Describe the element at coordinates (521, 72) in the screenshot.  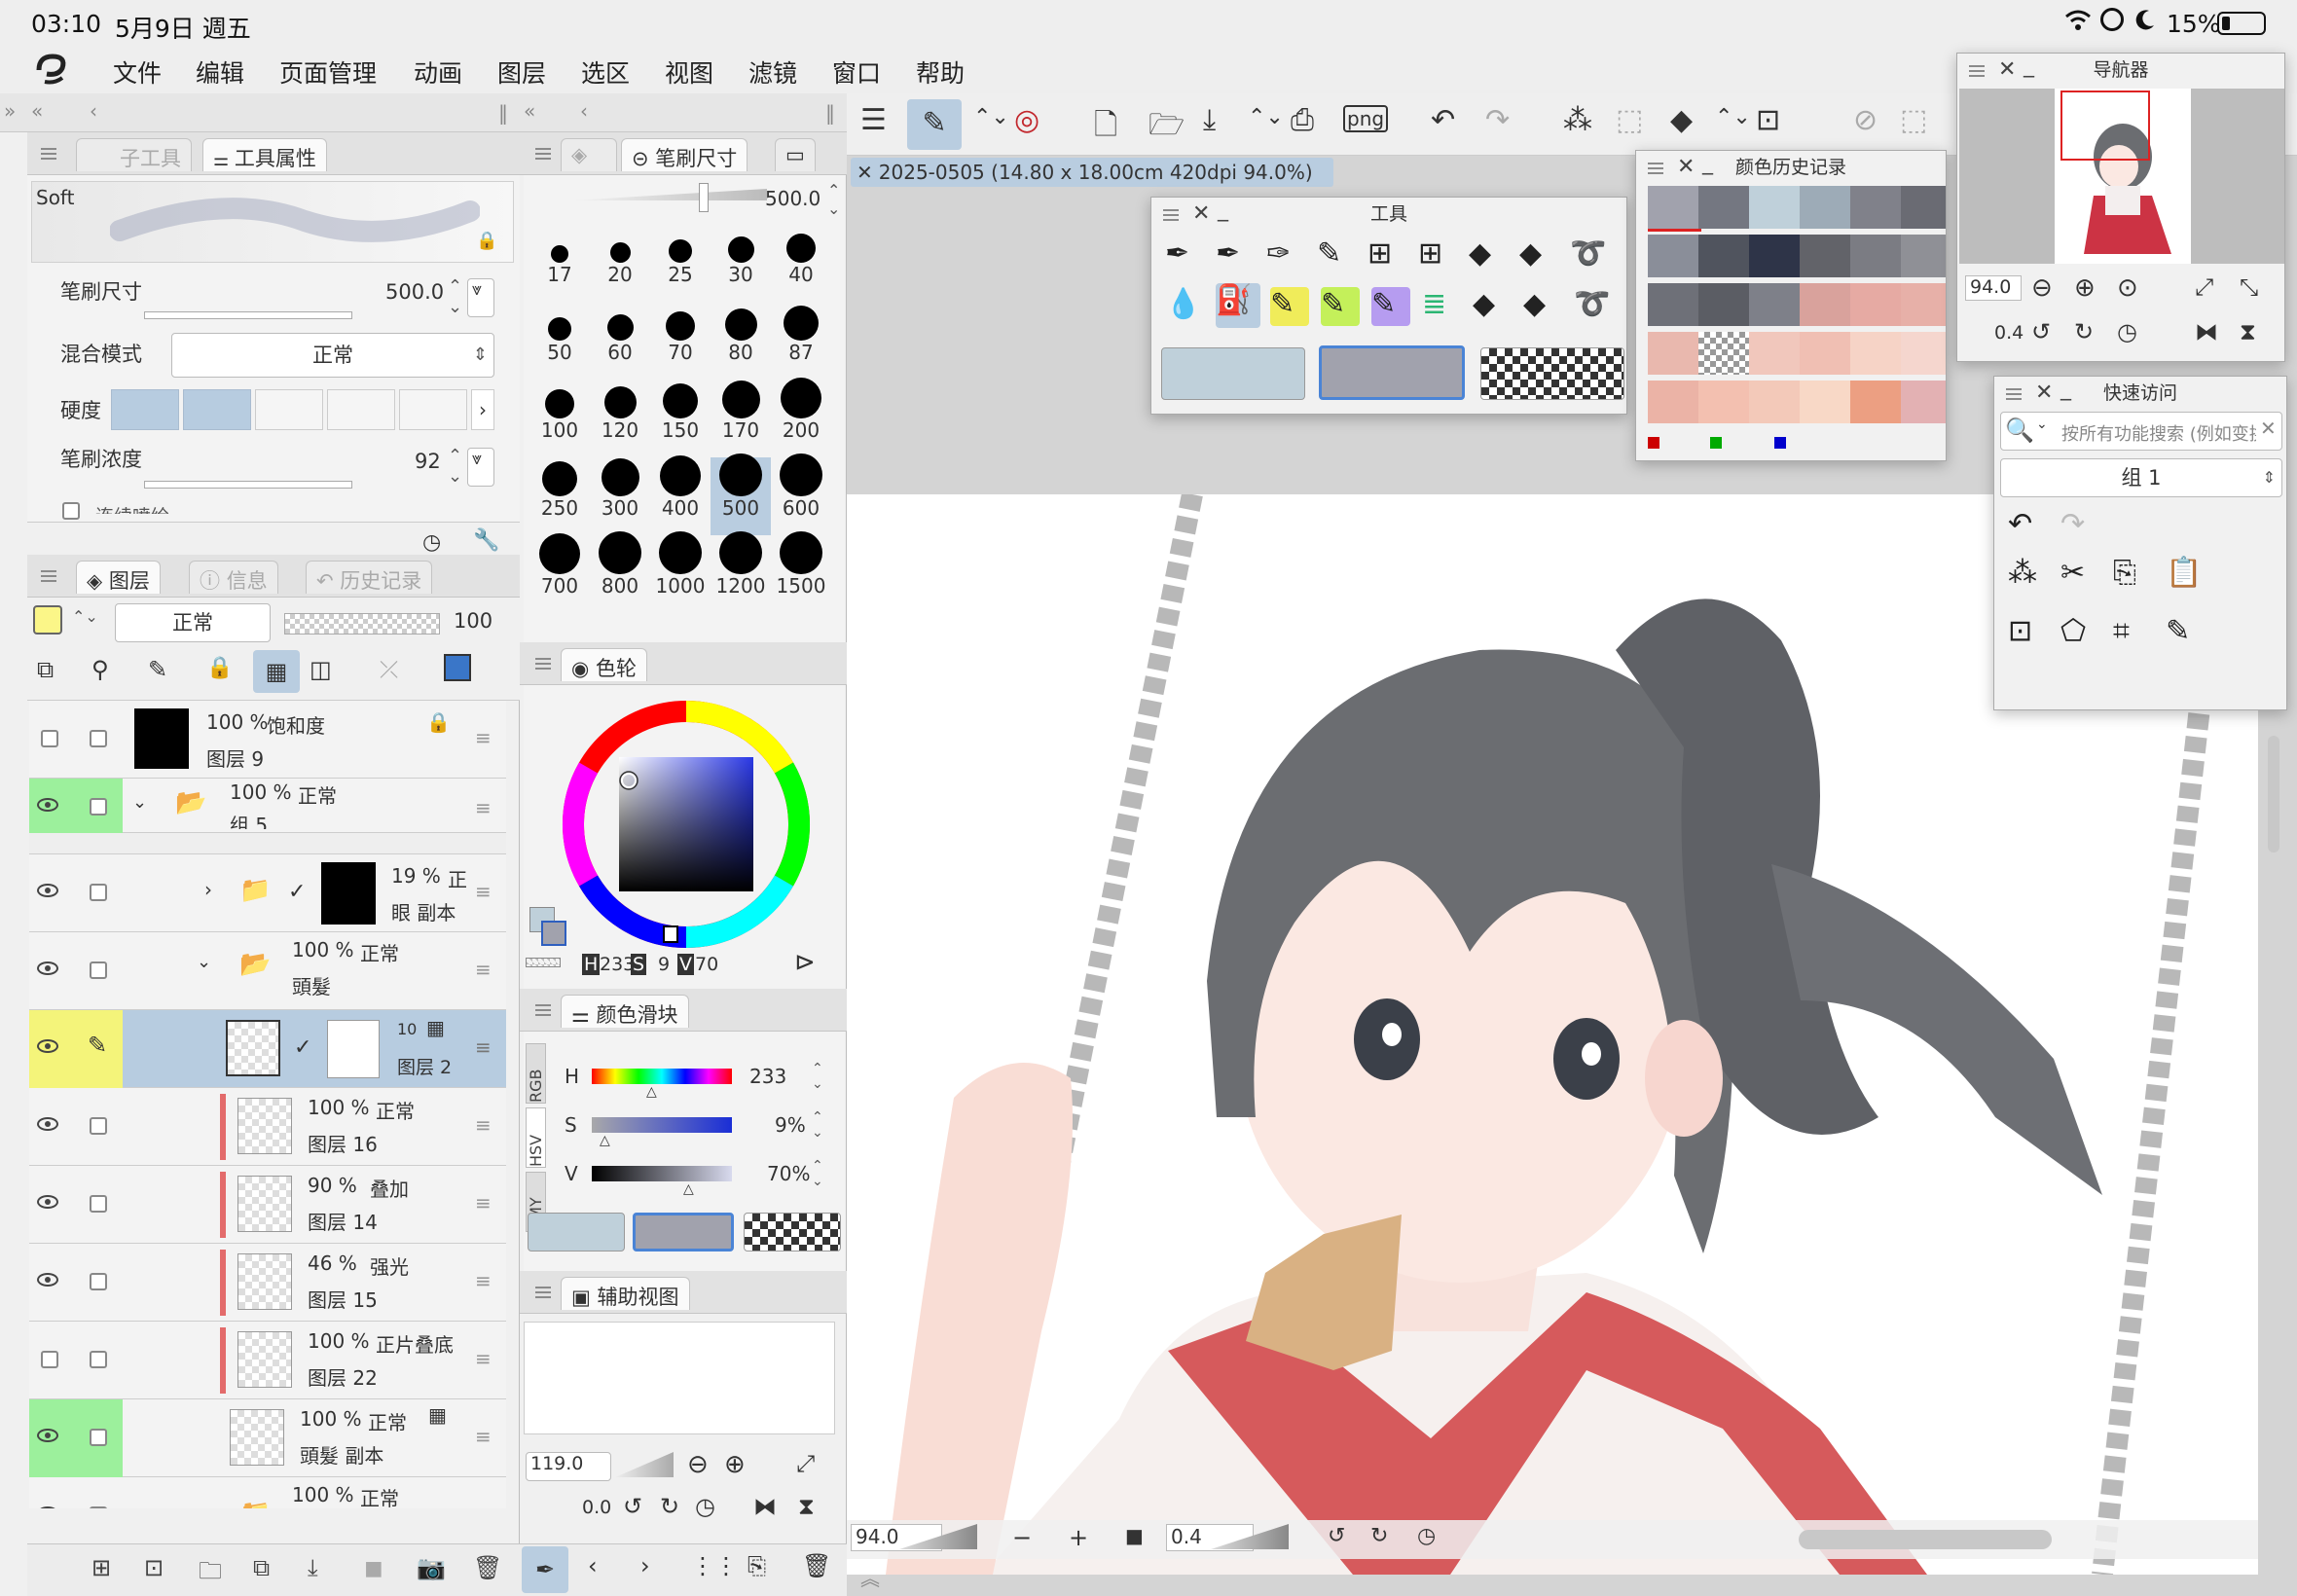
I see `menu-layer: 图层` at that location.